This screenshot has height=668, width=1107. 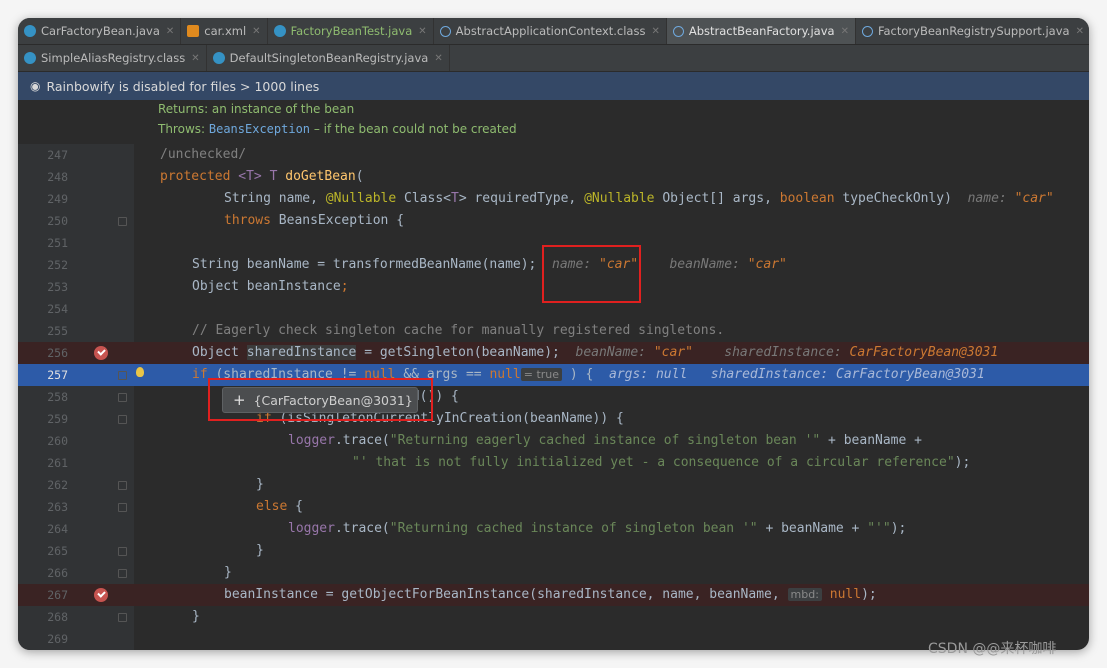 What do you see at coordinates (804, 594) in the screenshot?
I see `parameter-hint: mbd:` at bounding box center [804, 594].